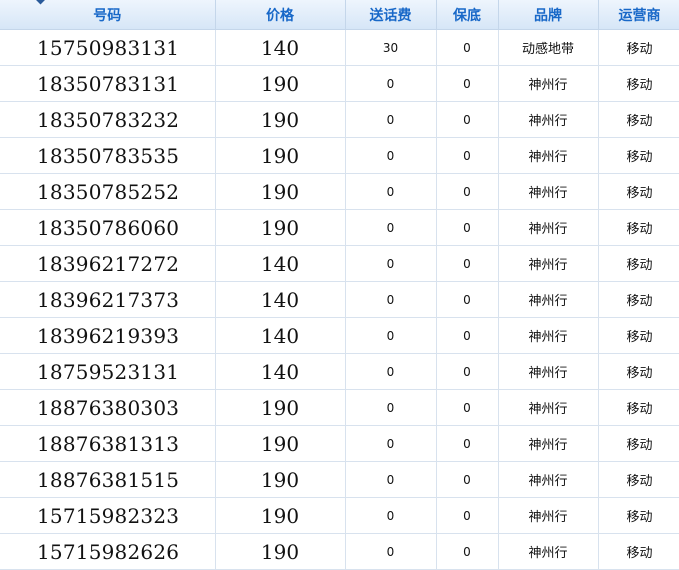 Image resolution: width=679 pixels, height=570 pixels. I want to click on table-row: 18396217373 140 0 0 神州行 移动, so click(339, 299).